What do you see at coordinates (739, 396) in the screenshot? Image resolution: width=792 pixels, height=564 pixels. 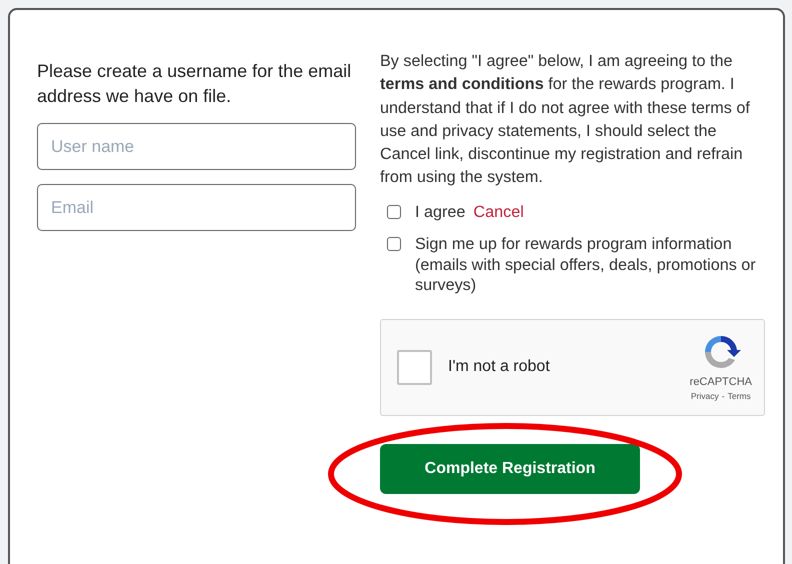 I see `terms-link: Terms` at bounding box center [739, 396].